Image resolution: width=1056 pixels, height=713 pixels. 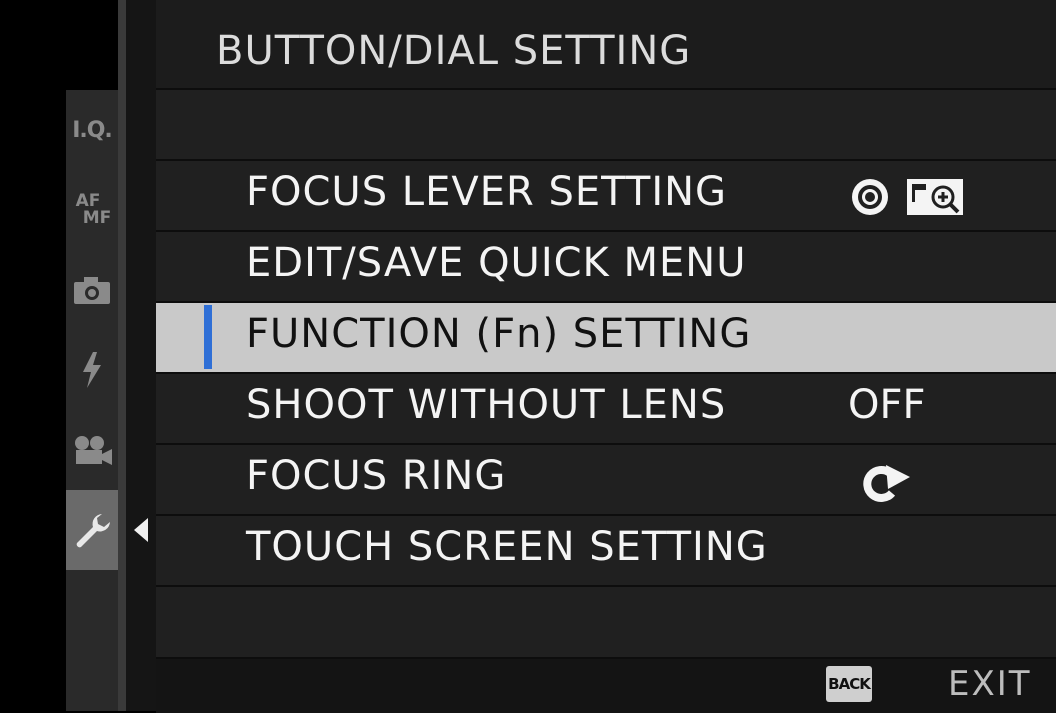 I want to click on tab-mf-label: MF, so click(x=97, y=218).